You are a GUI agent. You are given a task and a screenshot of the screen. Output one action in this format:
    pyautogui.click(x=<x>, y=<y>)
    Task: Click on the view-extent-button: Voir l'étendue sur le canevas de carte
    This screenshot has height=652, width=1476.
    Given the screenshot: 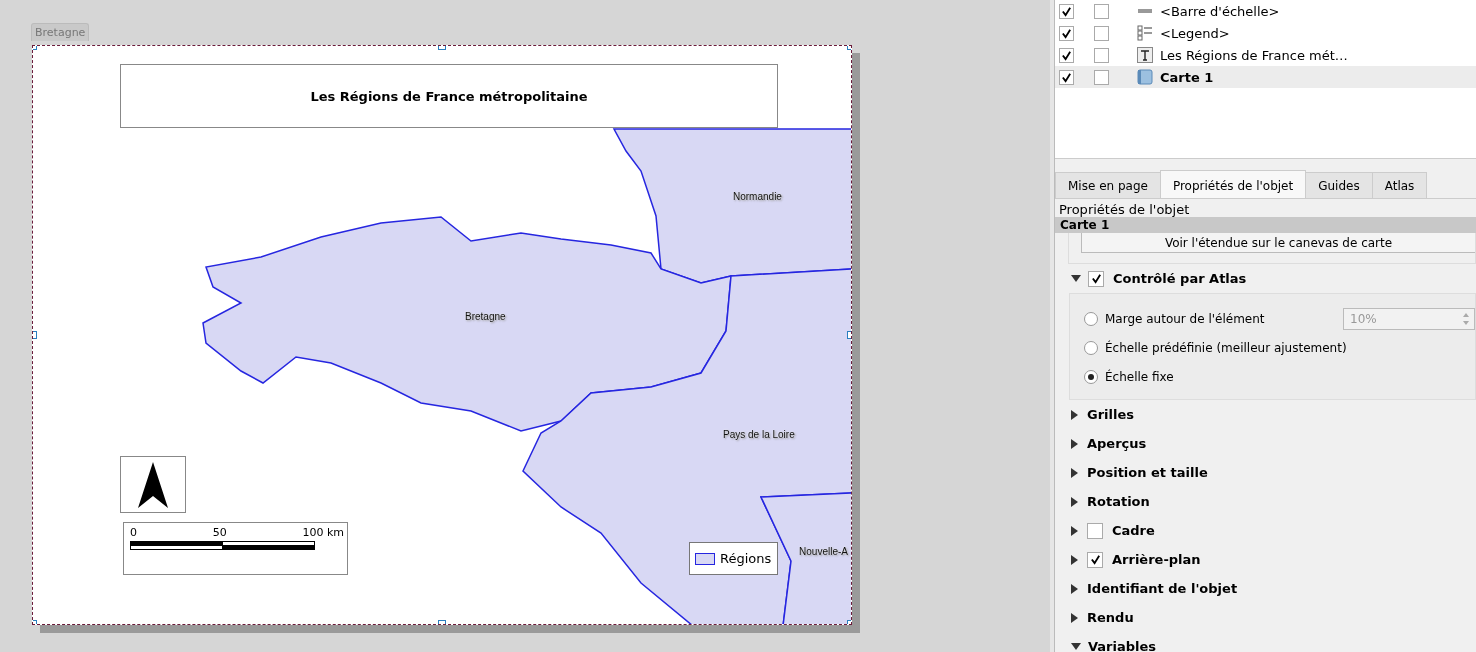 What is the action you would take?
    pyautogui.click(x=1278, y=243)
    